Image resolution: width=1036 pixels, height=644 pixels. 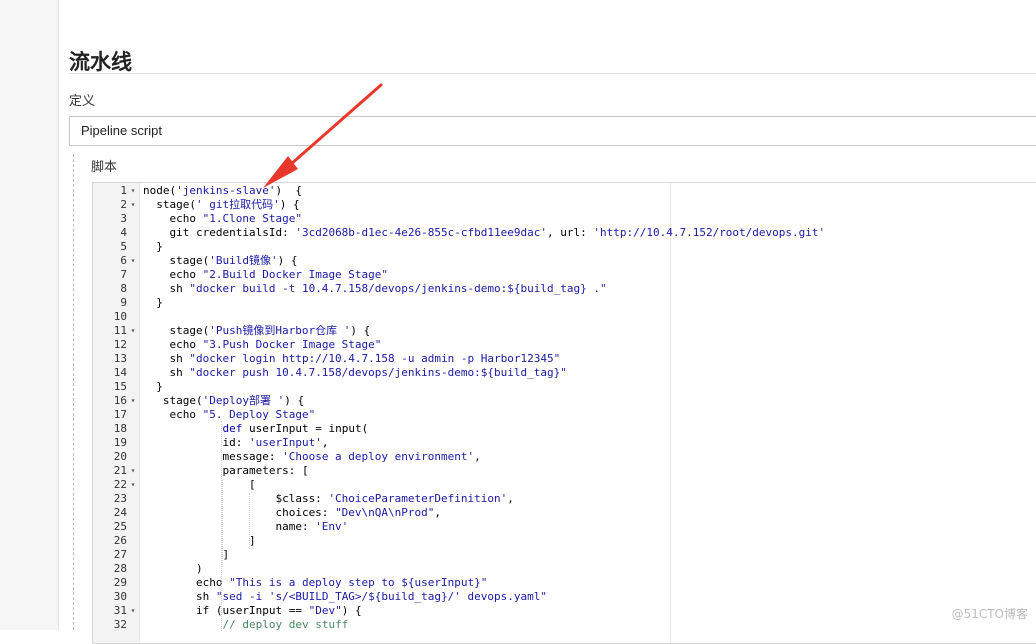 I want to click on annotation-arrow, so click(x=323, y=135).